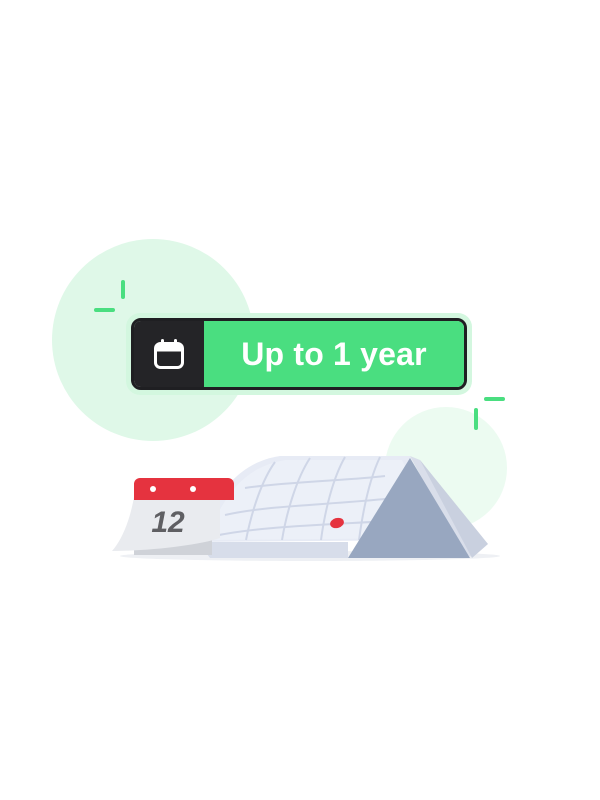 The width and height of the screenshot is (600, 800). Describe the element at coordinates (193, 489) in the screenshot. I see `calendar-ring-right` at that location.